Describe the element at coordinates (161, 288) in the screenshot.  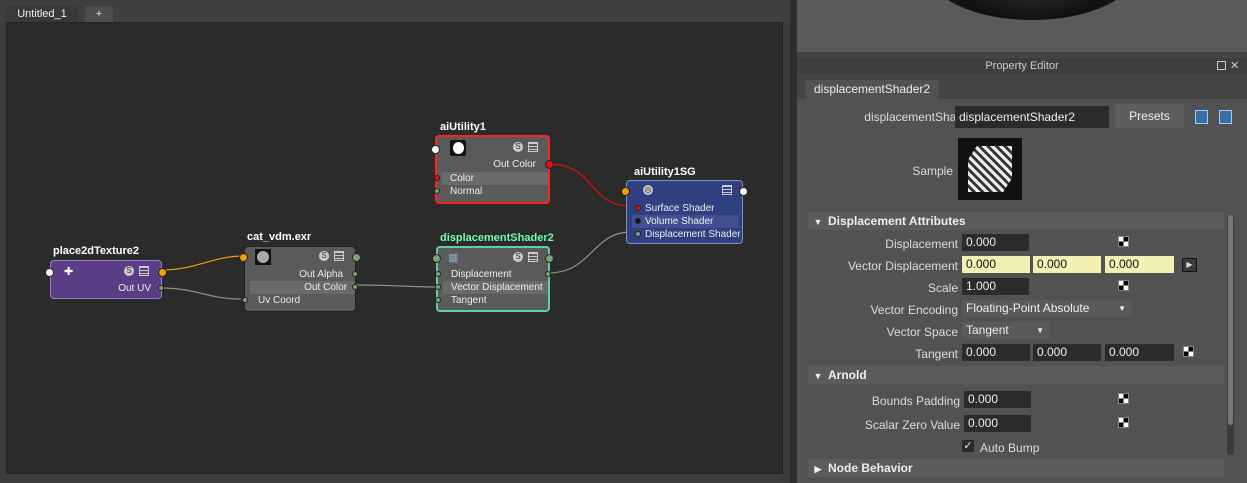
I see `port-out-uv` at that location.